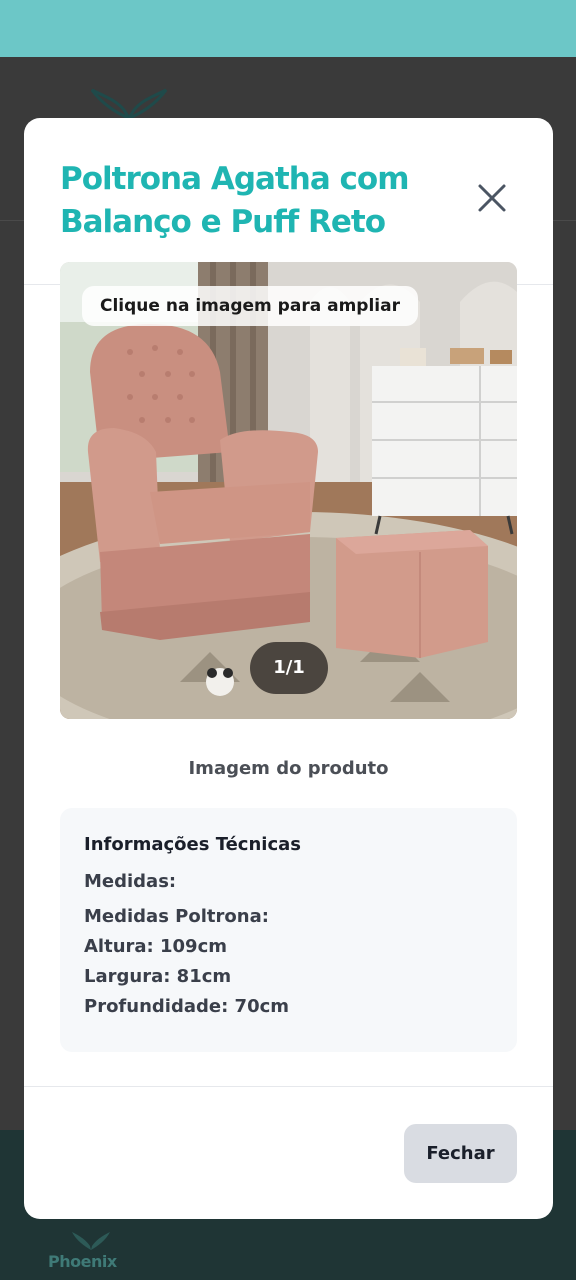  Describe the element at coordinates (288, 1086) in the screenshot. I see `footer-divider` at that location.